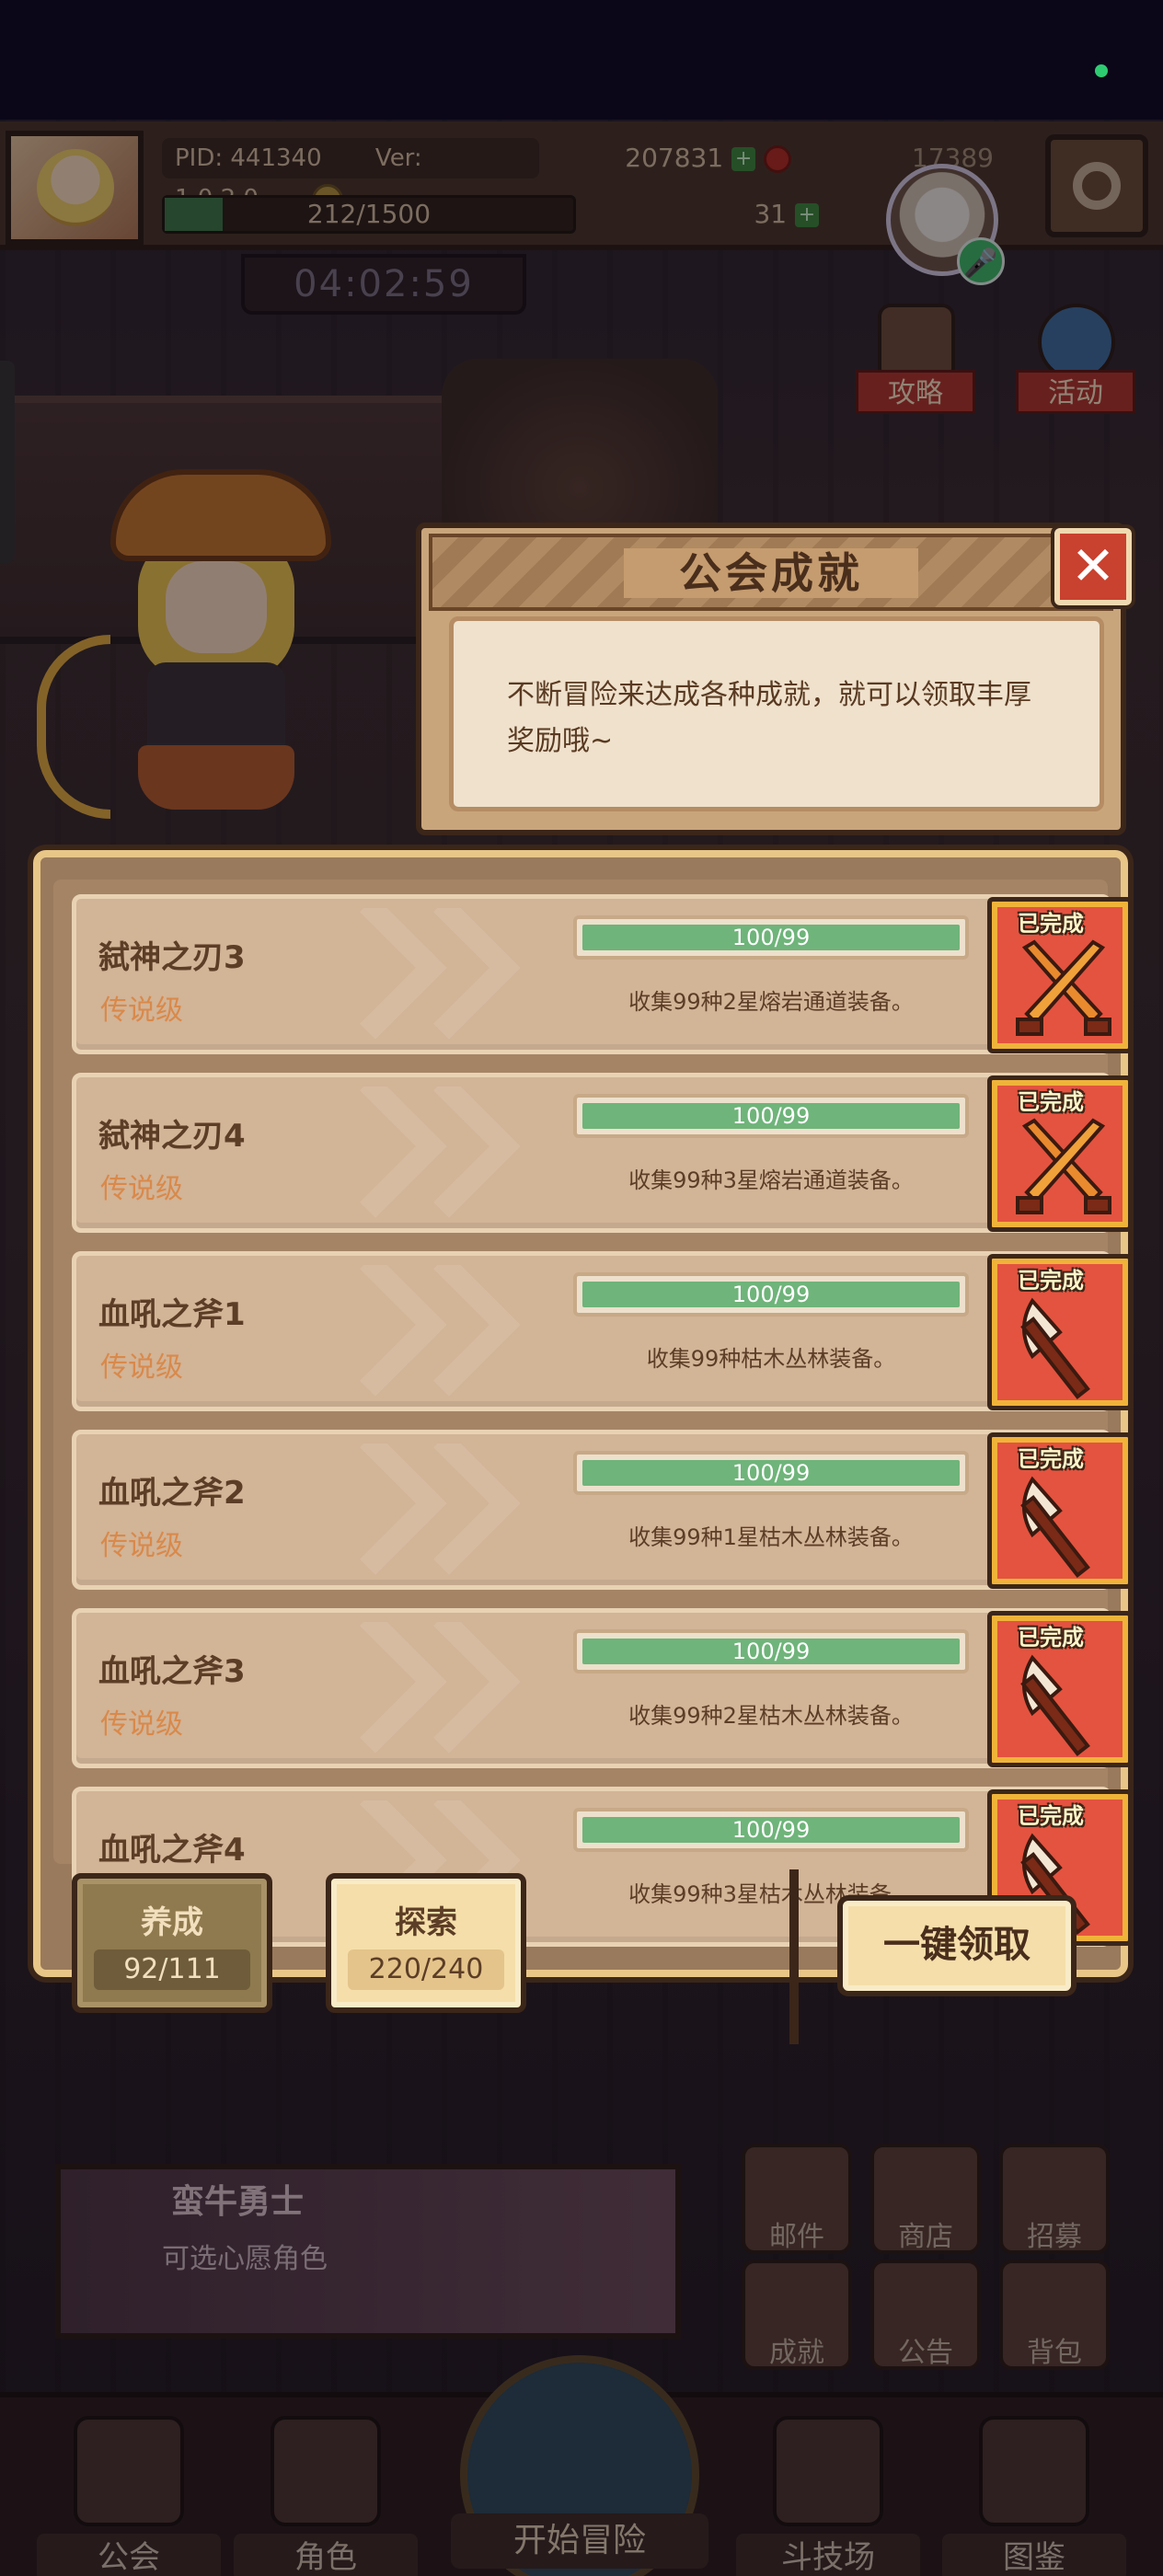  What do you see at coordinates (426, 1922) in the screenshot?
I see `tab-explore-label: 探索` at bounding box center [426, 1922].